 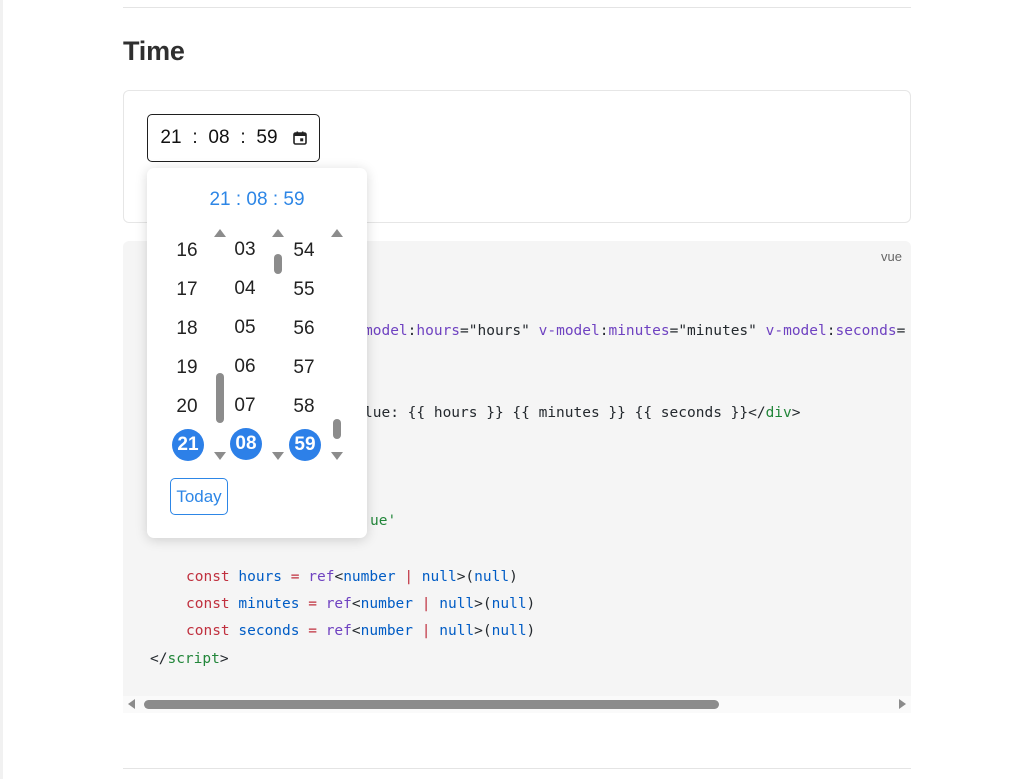 I want to click on hour-option: 16, so click(x=187, y=250).